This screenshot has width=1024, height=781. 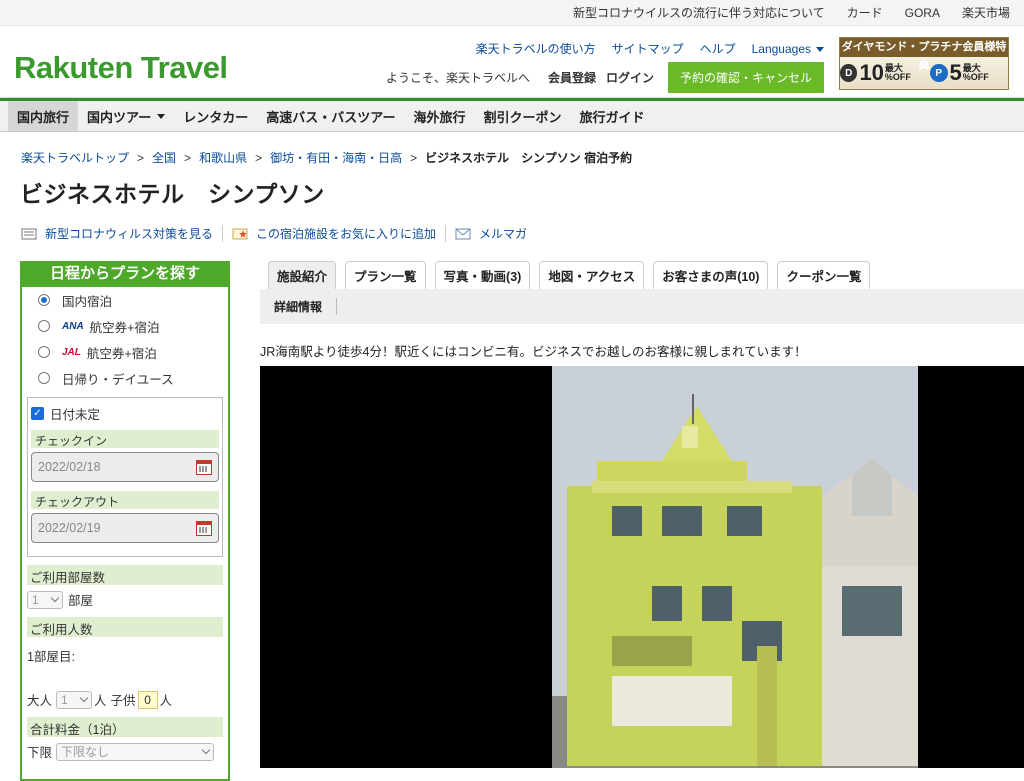 I want to click on breadcrumb-all: 全国, so click(x=164, y=158).